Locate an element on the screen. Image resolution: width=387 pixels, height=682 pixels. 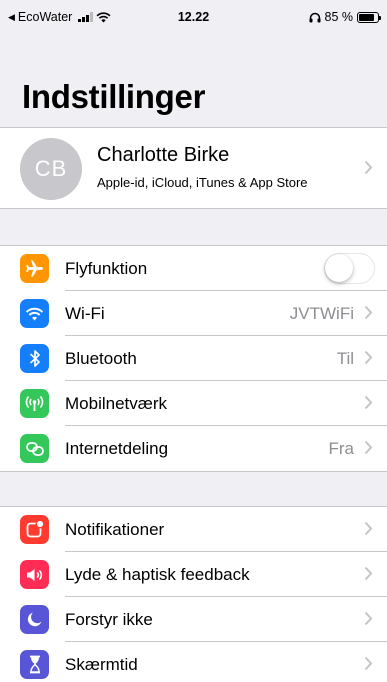
wifi-network-value: JVTWiFi is located at coordinates (321, 313).